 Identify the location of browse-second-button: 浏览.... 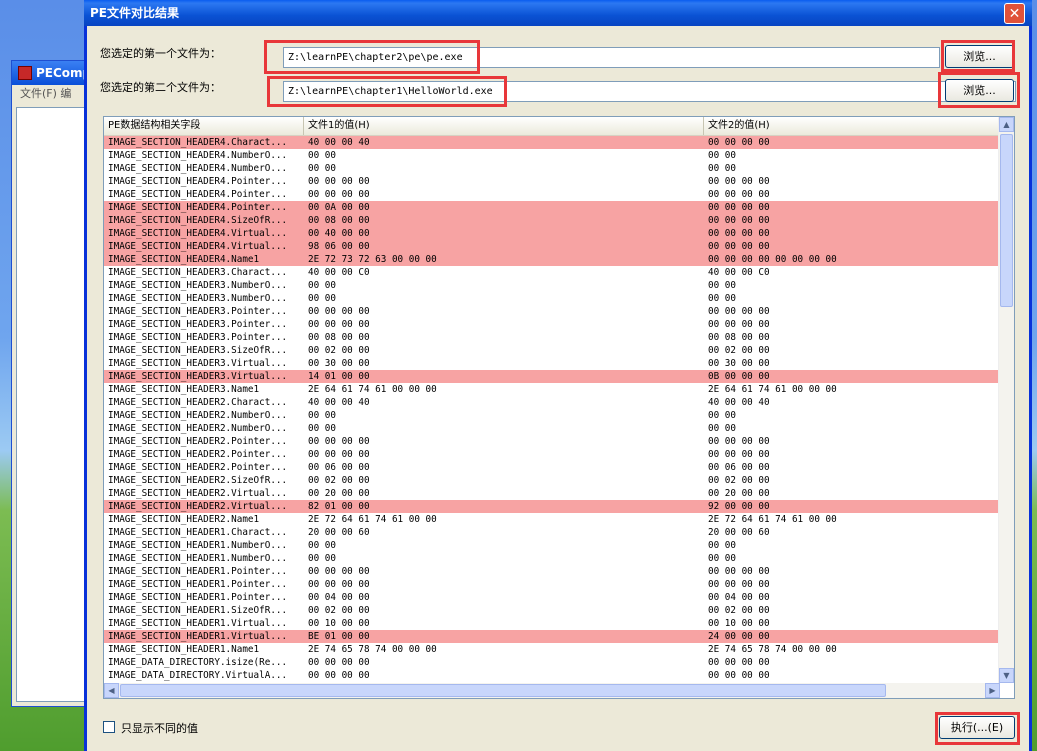
(979, 90).